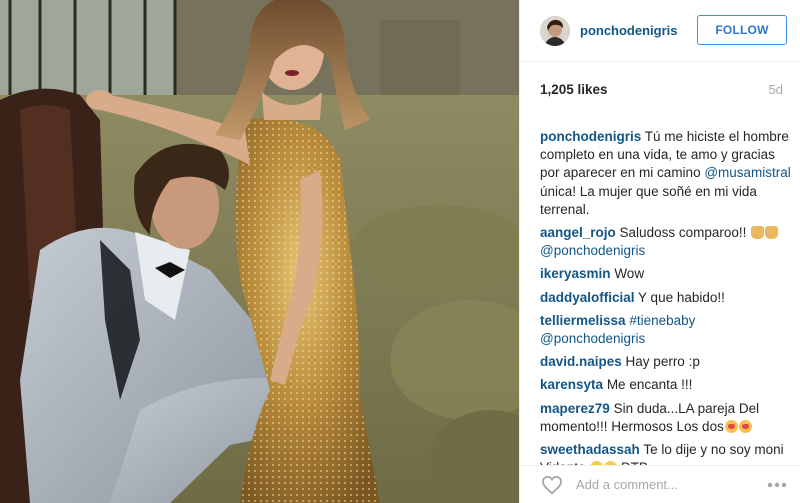 The width and height of the screenshot is (800, 503). I want to click on comment-username: telliermelissa, so click(583, 320).